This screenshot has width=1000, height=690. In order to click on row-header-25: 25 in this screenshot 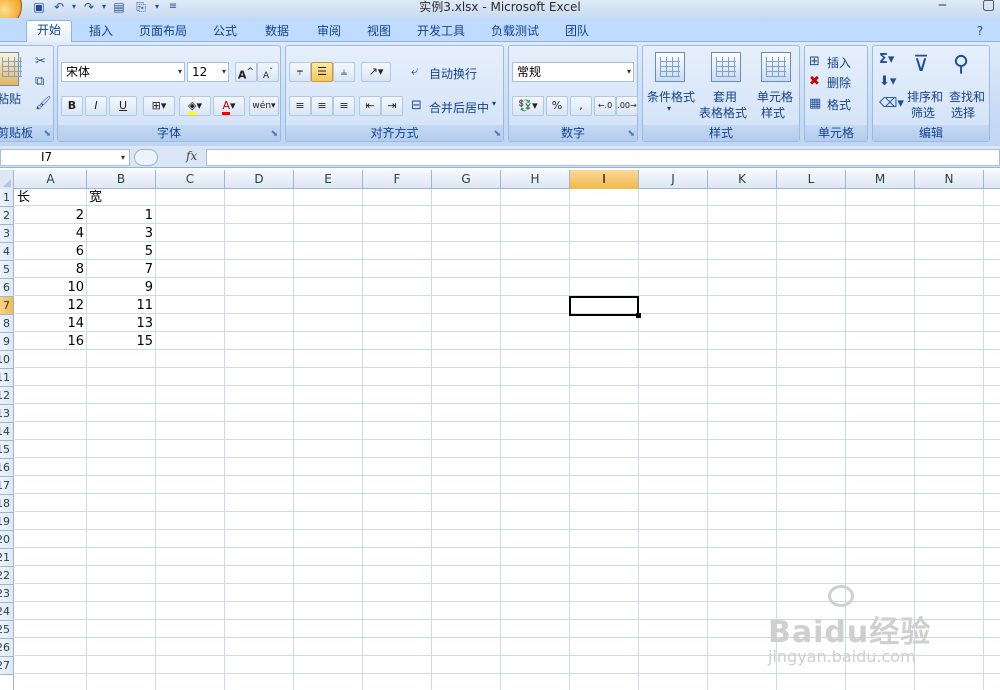, I will do `click(6, 630)`.